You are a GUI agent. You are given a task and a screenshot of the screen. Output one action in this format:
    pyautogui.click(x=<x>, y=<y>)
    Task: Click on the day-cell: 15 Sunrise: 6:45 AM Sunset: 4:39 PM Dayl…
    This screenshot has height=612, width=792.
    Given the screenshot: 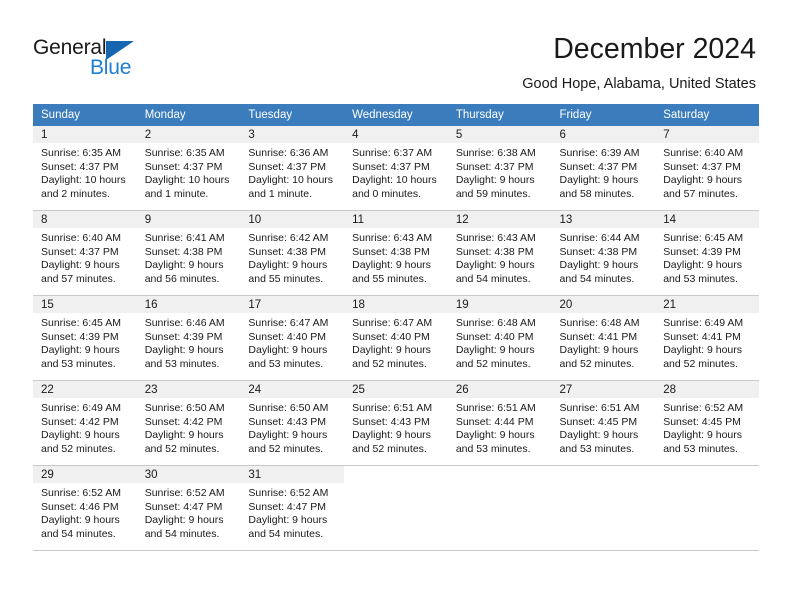 What is the action you would take?
    pyautogui.click(x=85, y=338)
    